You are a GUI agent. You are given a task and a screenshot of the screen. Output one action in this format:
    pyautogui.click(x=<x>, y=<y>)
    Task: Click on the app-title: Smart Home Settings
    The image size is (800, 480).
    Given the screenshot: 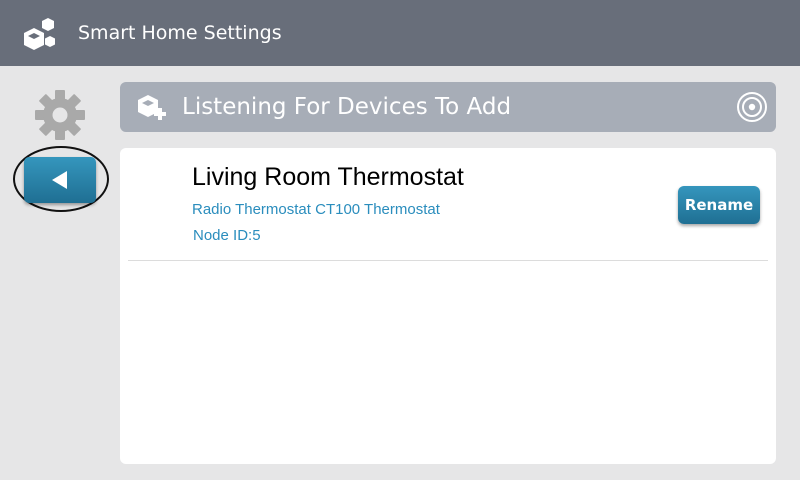 What is the action you would take?
    pyautogui.click(x=180, y=33)
    